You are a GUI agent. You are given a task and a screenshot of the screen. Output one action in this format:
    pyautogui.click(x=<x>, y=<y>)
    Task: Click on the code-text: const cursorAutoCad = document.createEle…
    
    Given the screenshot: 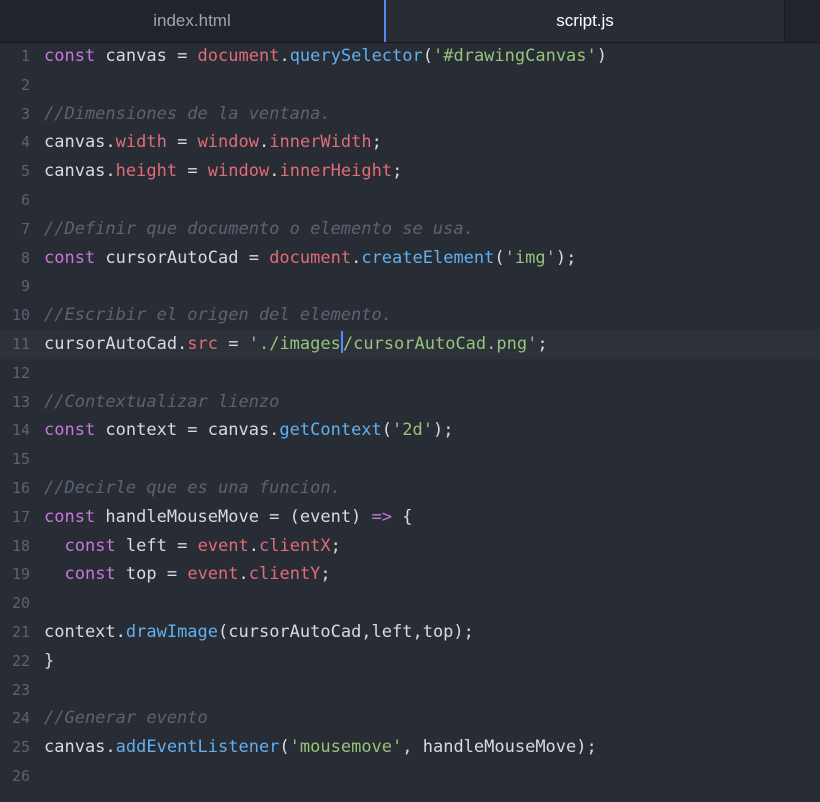 What is the action you would take?
    pyautogui.click(x=310, y=258)
    